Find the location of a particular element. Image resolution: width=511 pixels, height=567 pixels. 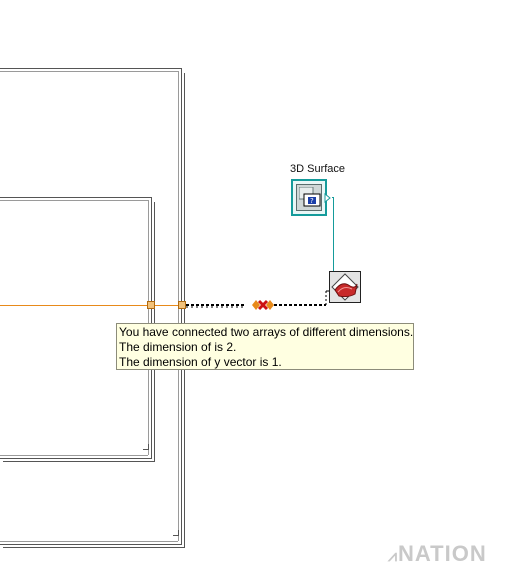

tooltip-line-2: The dimension of is 2. is located at coordinates (178, 347).